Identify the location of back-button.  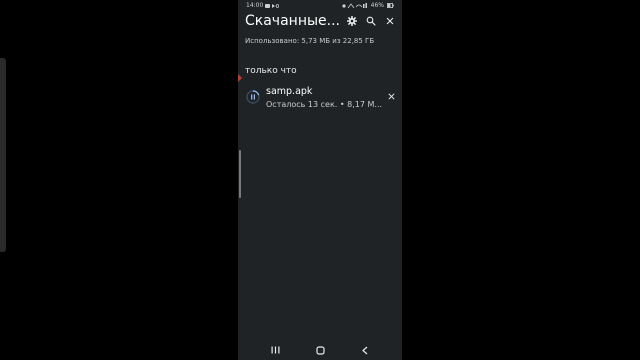
(365, 350).